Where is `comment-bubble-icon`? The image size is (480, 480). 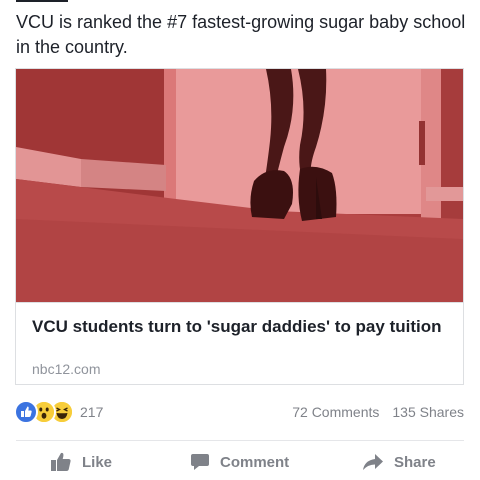 comment-bubble-icon is located at coordinates (200, 462).